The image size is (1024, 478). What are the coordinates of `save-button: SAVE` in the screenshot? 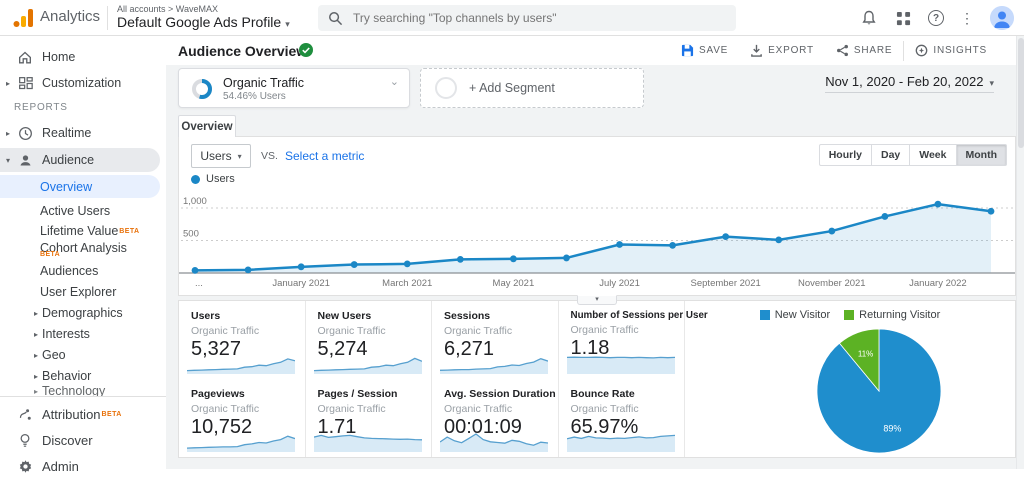 It's located at (704, 51).